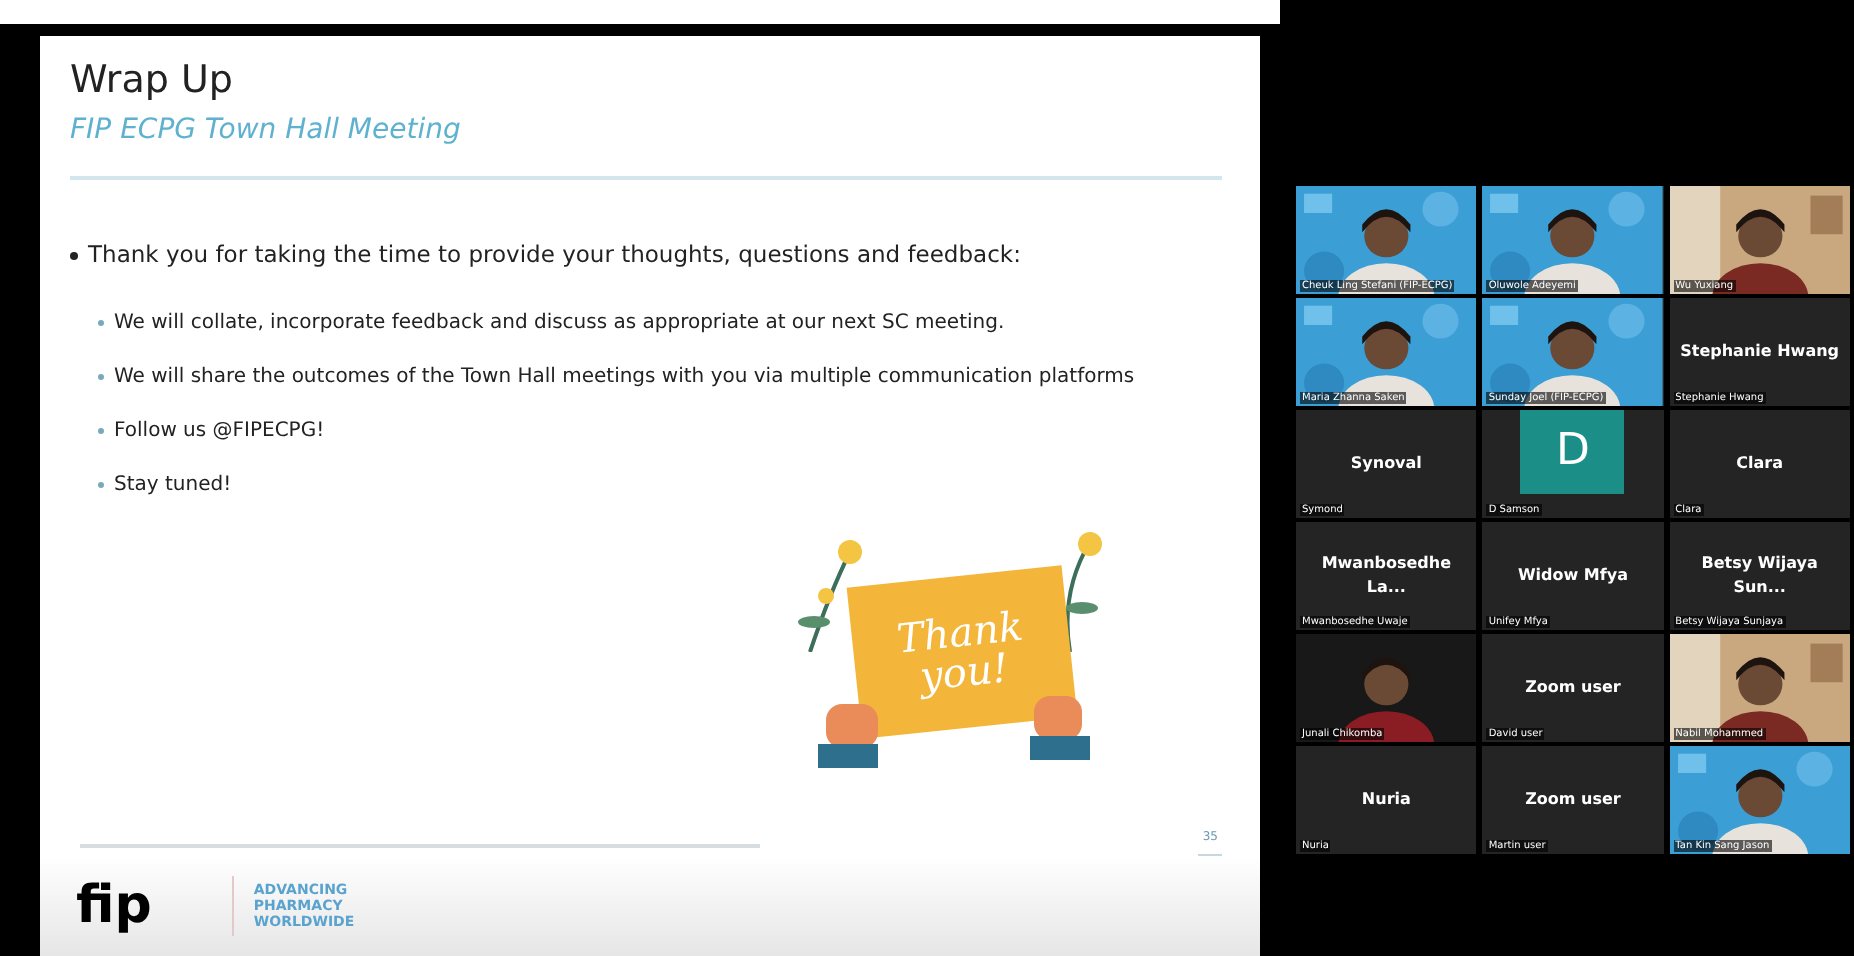  I want to click on participant-name: Synoval, so click(1386, 464).